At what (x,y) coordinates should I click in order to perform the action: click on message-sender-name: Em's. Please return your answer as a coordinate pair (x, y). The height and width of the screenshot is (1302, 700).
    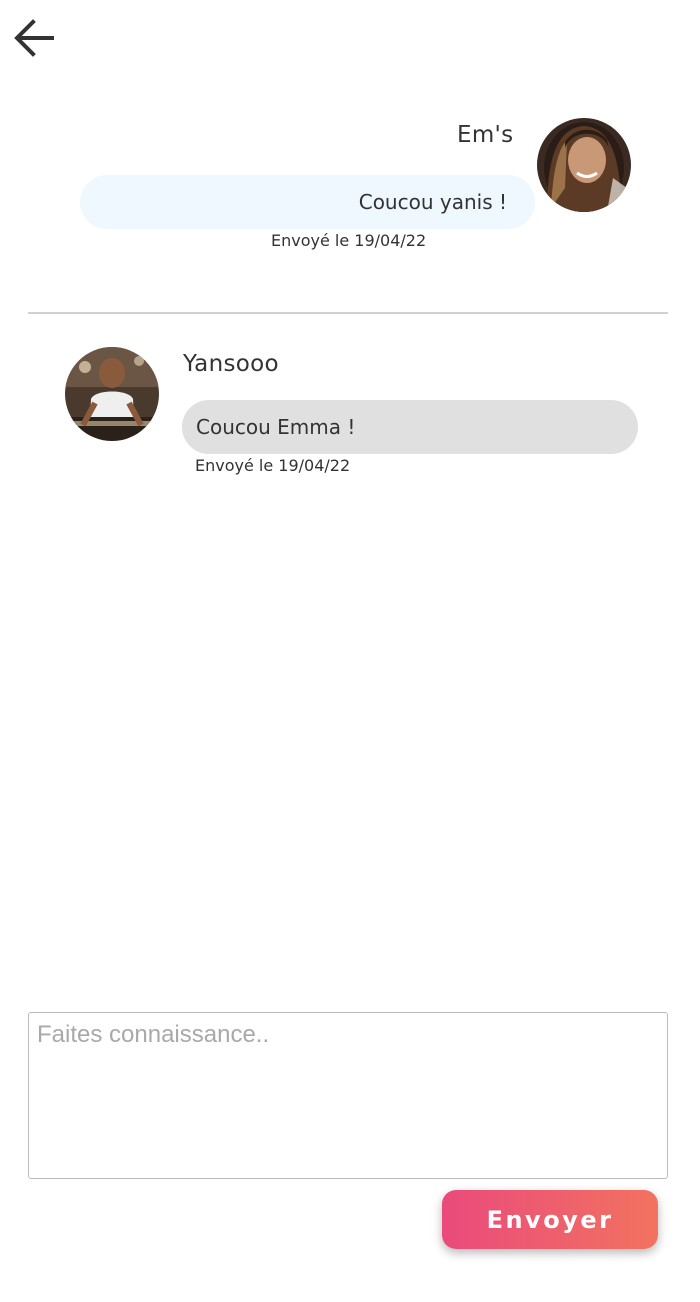
    Looking at the image, I should click on (485, 135).